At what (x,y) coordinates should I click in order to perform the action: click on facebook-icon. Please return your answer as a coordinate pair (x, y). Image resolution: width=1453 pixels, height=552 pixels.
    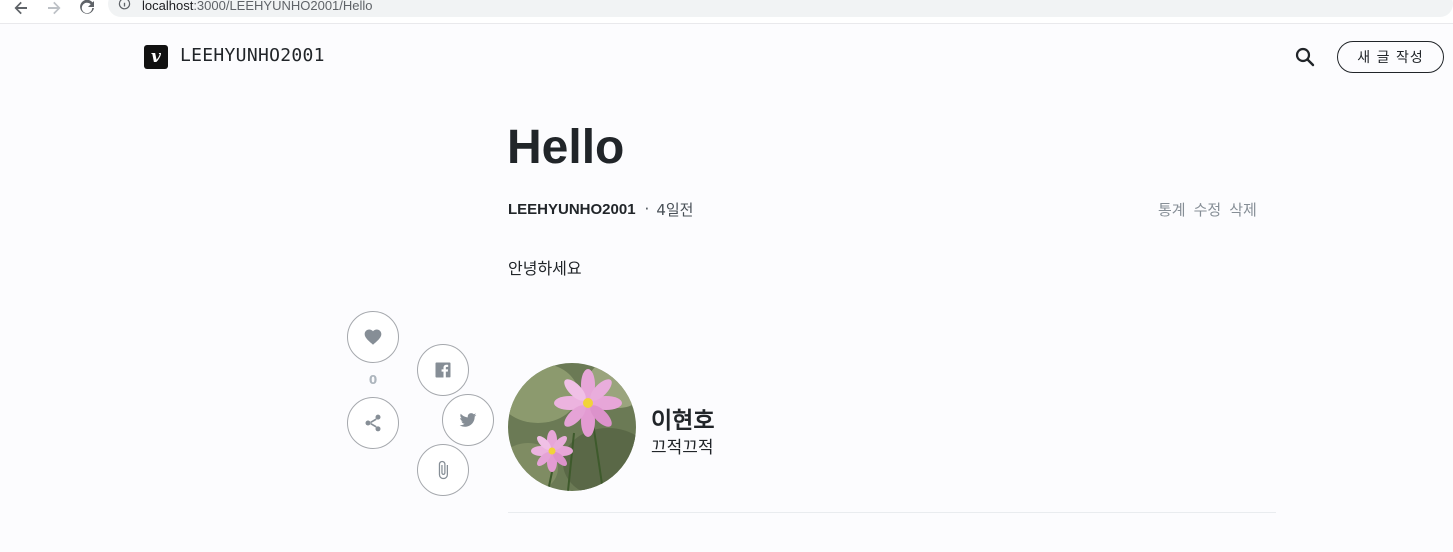
    Looking at the image, I should click on (443, 370).